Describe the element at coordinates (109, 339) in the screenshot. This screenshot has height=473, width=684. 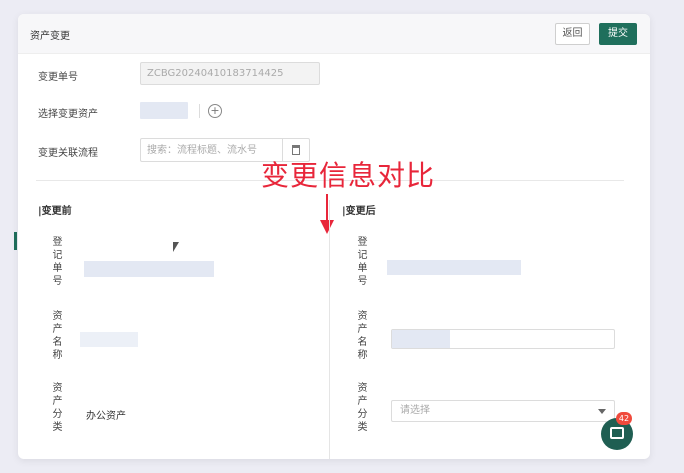
I see `before-asset-name-value` at that location.